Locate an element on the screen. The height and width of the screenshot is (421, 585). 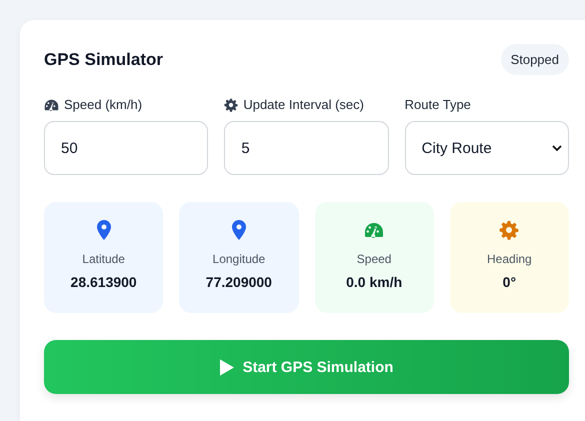
stat-label: Longitude is located at coordinates (239, 259).